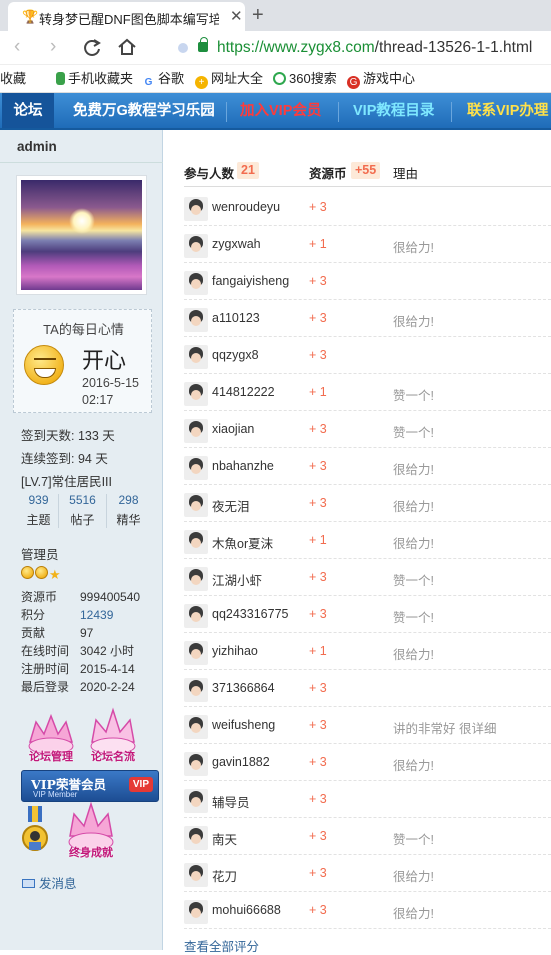 The height and width of the screenshot is (955, 551). Describe the element at coordinates (90, 786) in the screenshot. I see `medal-vip-member: VIP荣誉会员 VIP Member VIP` at that location.